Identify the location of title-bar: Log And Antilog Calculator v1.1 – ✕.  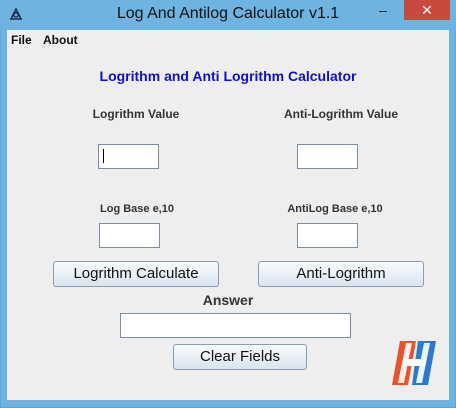
(228, 15).